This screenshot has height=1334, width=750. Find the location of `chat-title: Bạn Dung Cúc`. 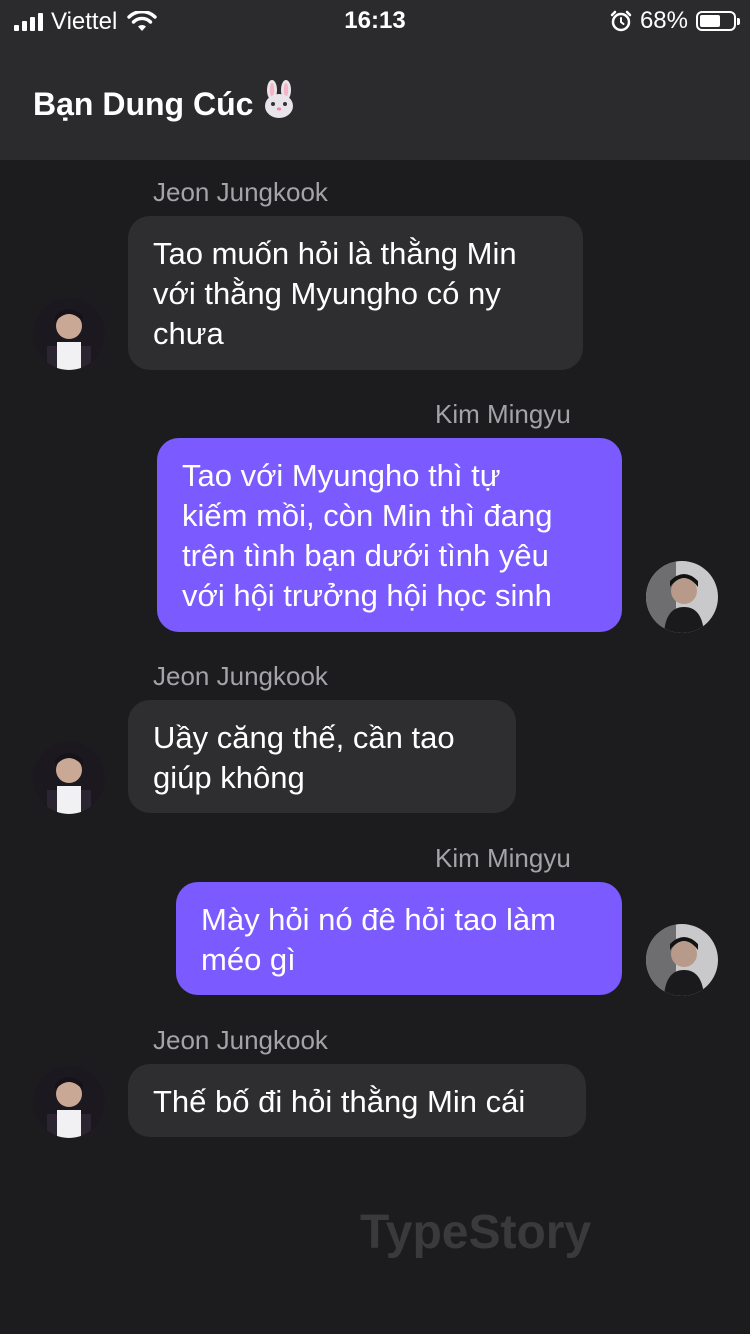

chat-title: Bạn Dung Cúc is located at coordinates (166, 104).